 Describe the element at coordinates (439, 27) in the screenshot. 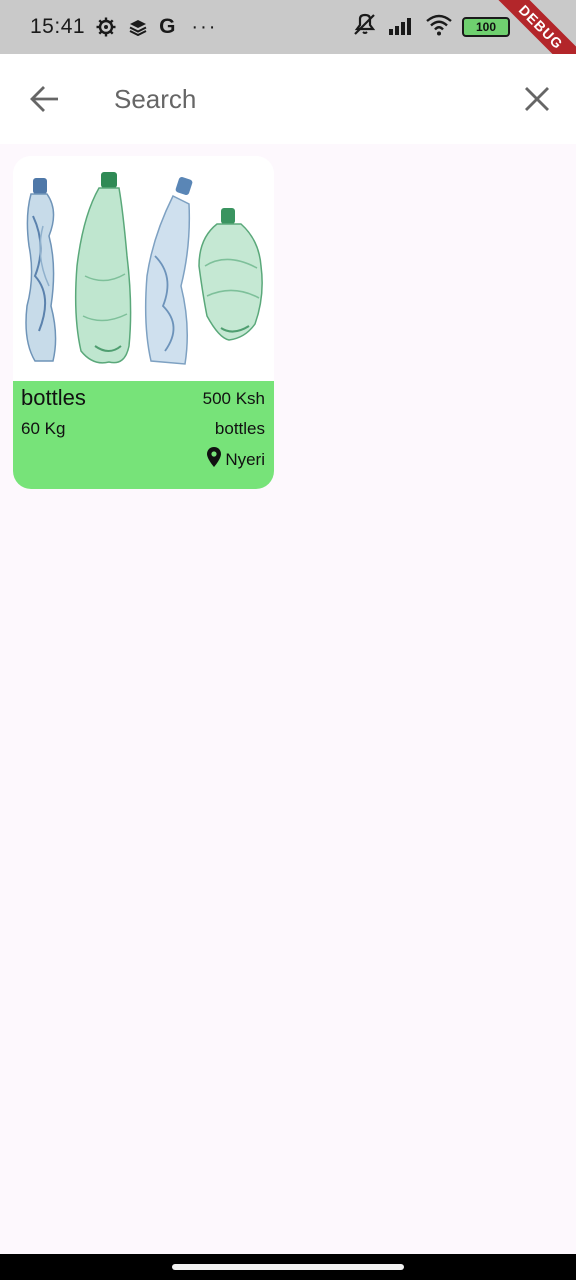

I see `wifi-icon` at that location.